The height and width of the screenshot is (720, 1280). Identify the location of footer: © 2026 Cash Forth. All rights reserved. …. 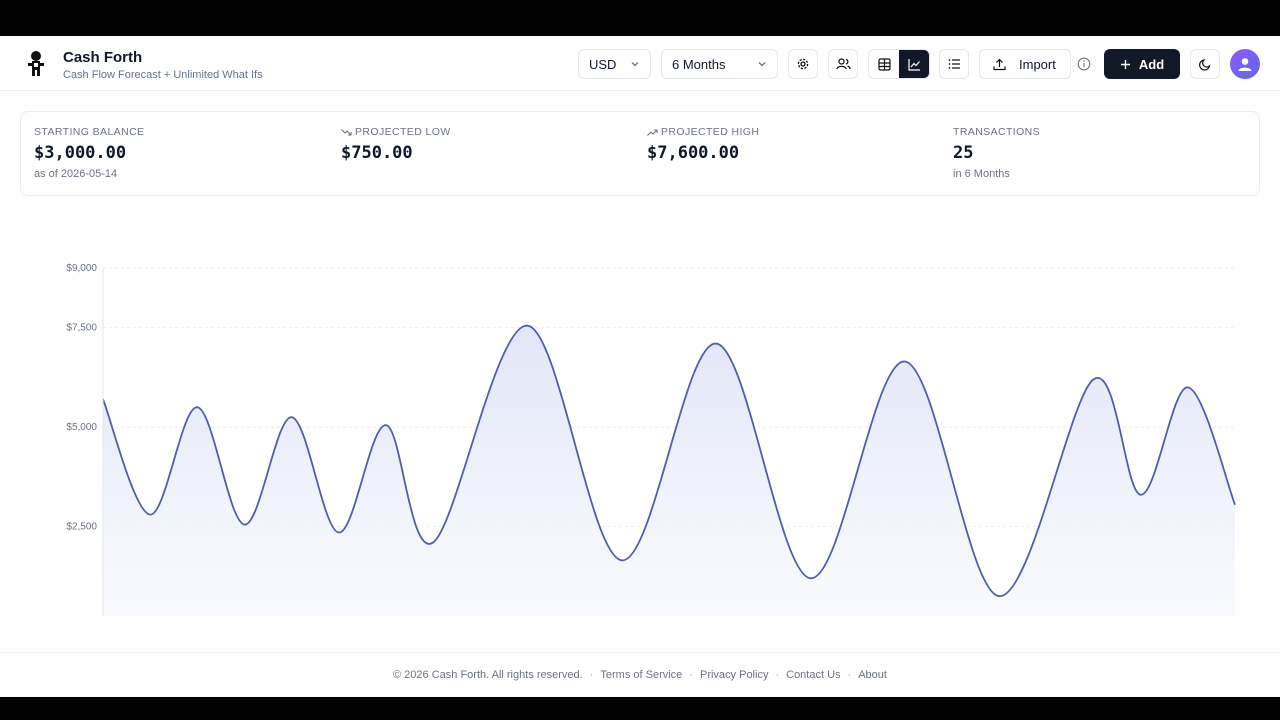
(640, 674).